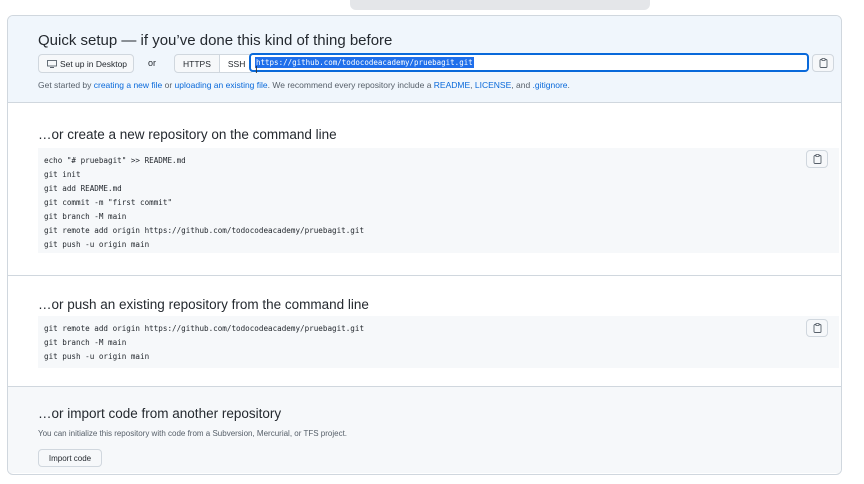  I want to click on license-link: LICENSE, so click(493, 85).